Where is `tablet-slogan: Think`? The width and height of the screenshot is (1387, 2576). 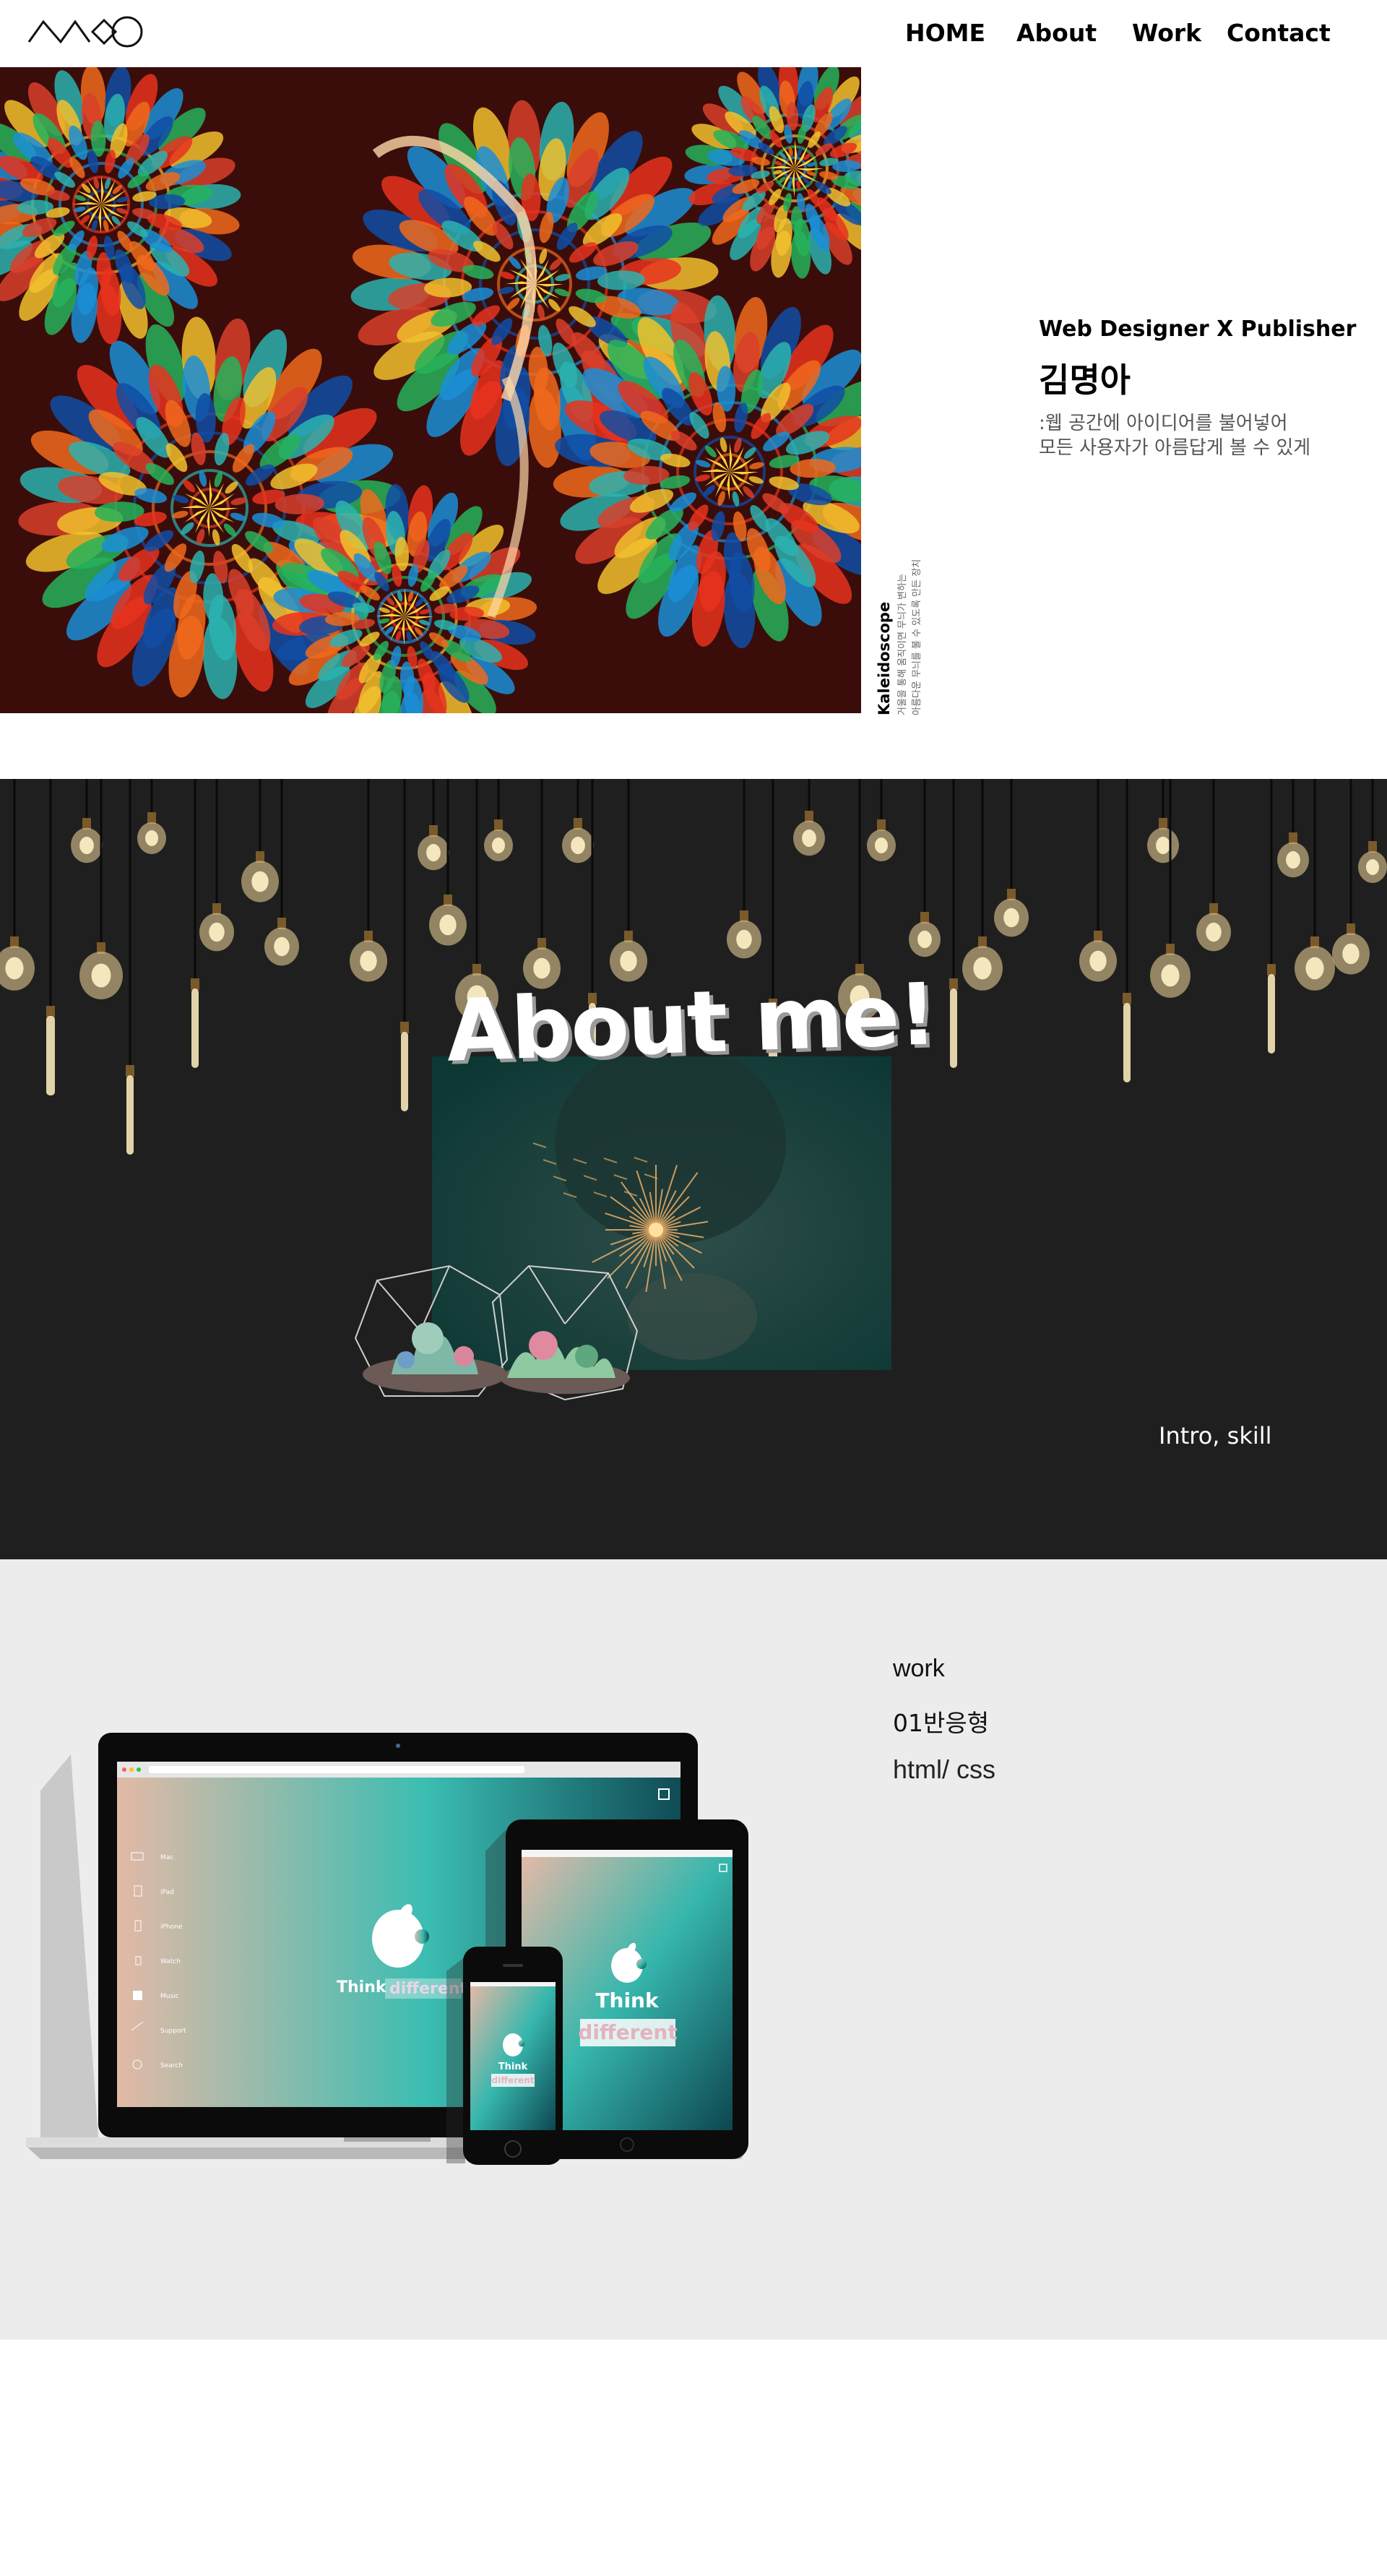 tablet-slogan: Think is located at coordinates (627, 2000).